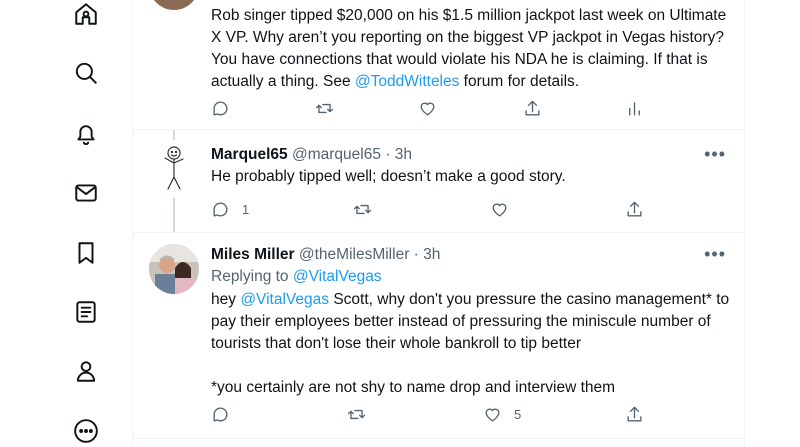 This screenshot has height=447, width=800. I want to click on more-icon, so click(86, 431).